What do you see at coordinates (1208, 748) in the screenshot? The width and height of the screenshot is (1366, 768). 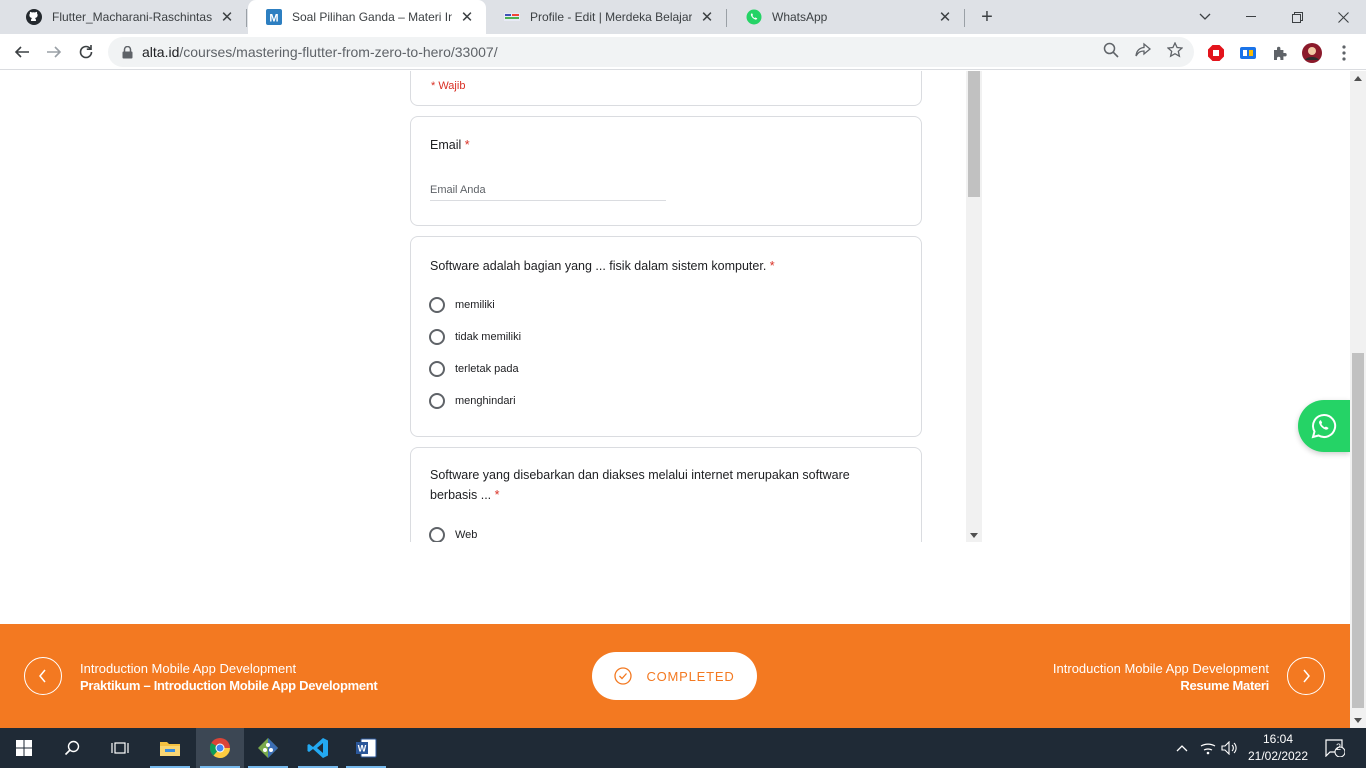 I see `wifi-icon` at bounding box center [1208, 748].